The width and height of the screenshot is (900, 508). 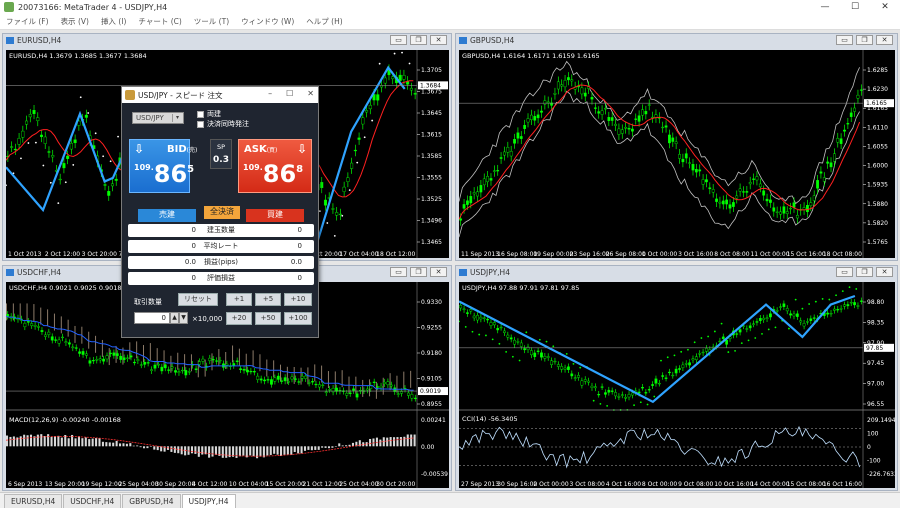 I want to click on quantity-input: 0, so click(x=152, y=318).